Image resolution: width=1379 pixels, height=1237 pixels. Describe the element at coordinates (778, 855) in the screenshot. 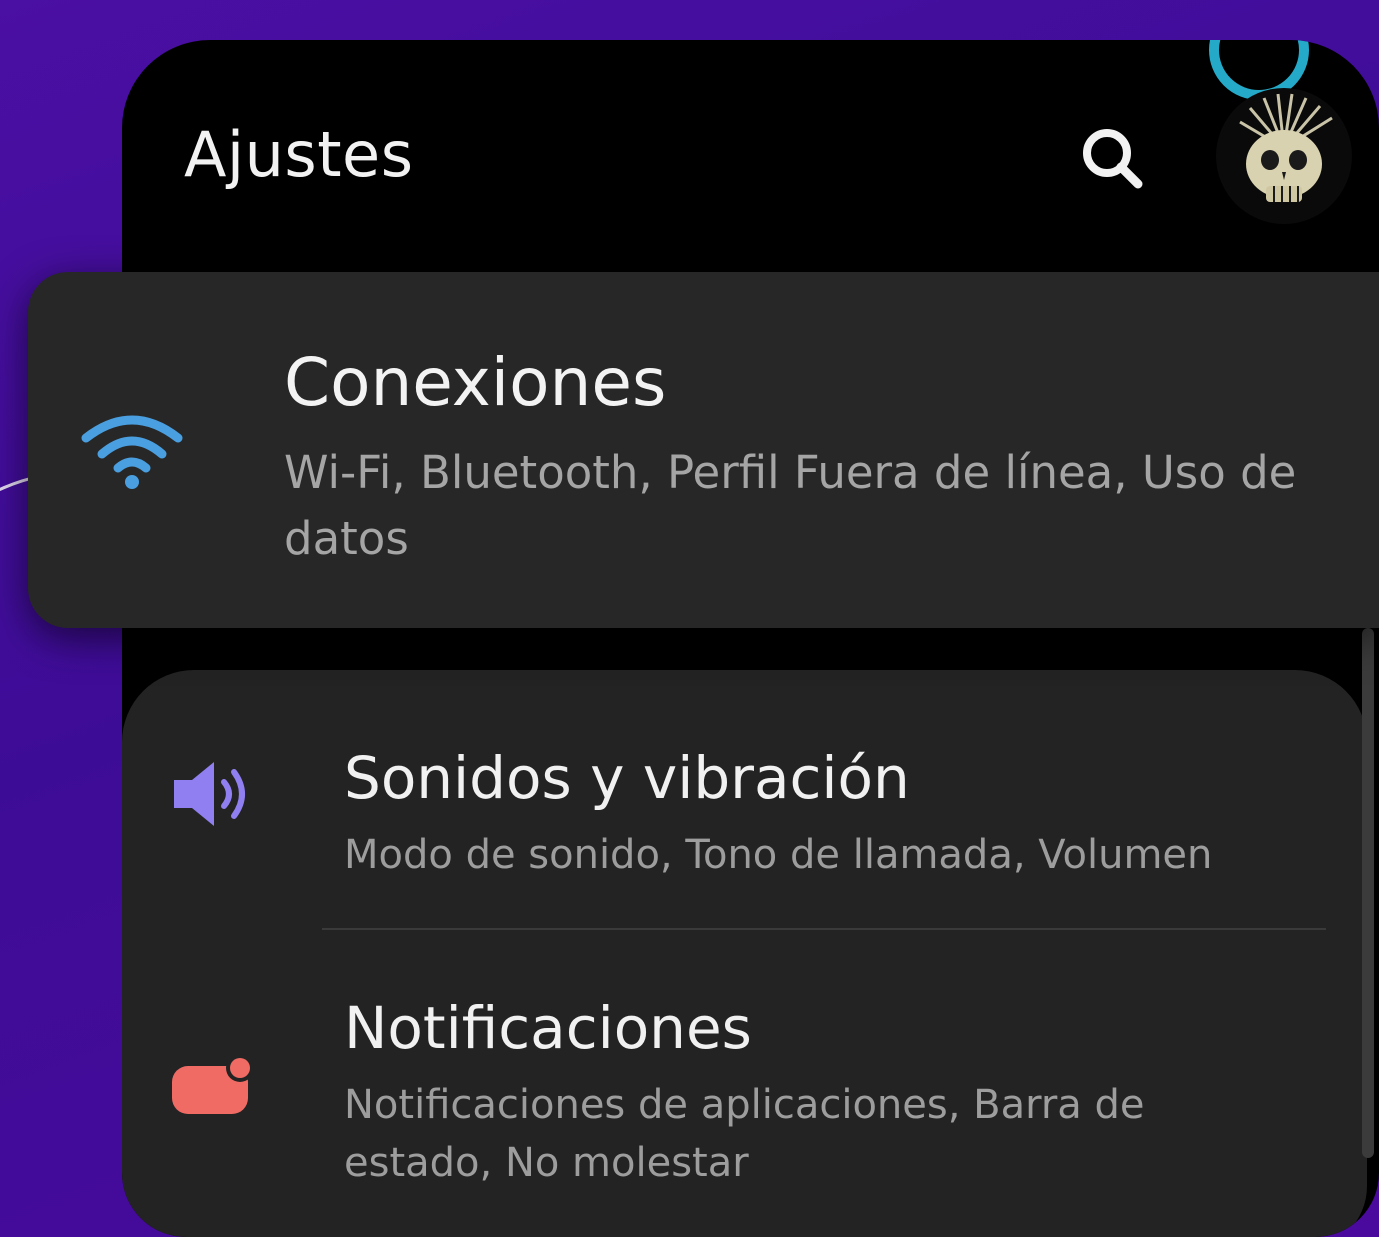

I see `sounds-subtitle: Modo de sonido, Tono de llamada, Volumen` at that location.